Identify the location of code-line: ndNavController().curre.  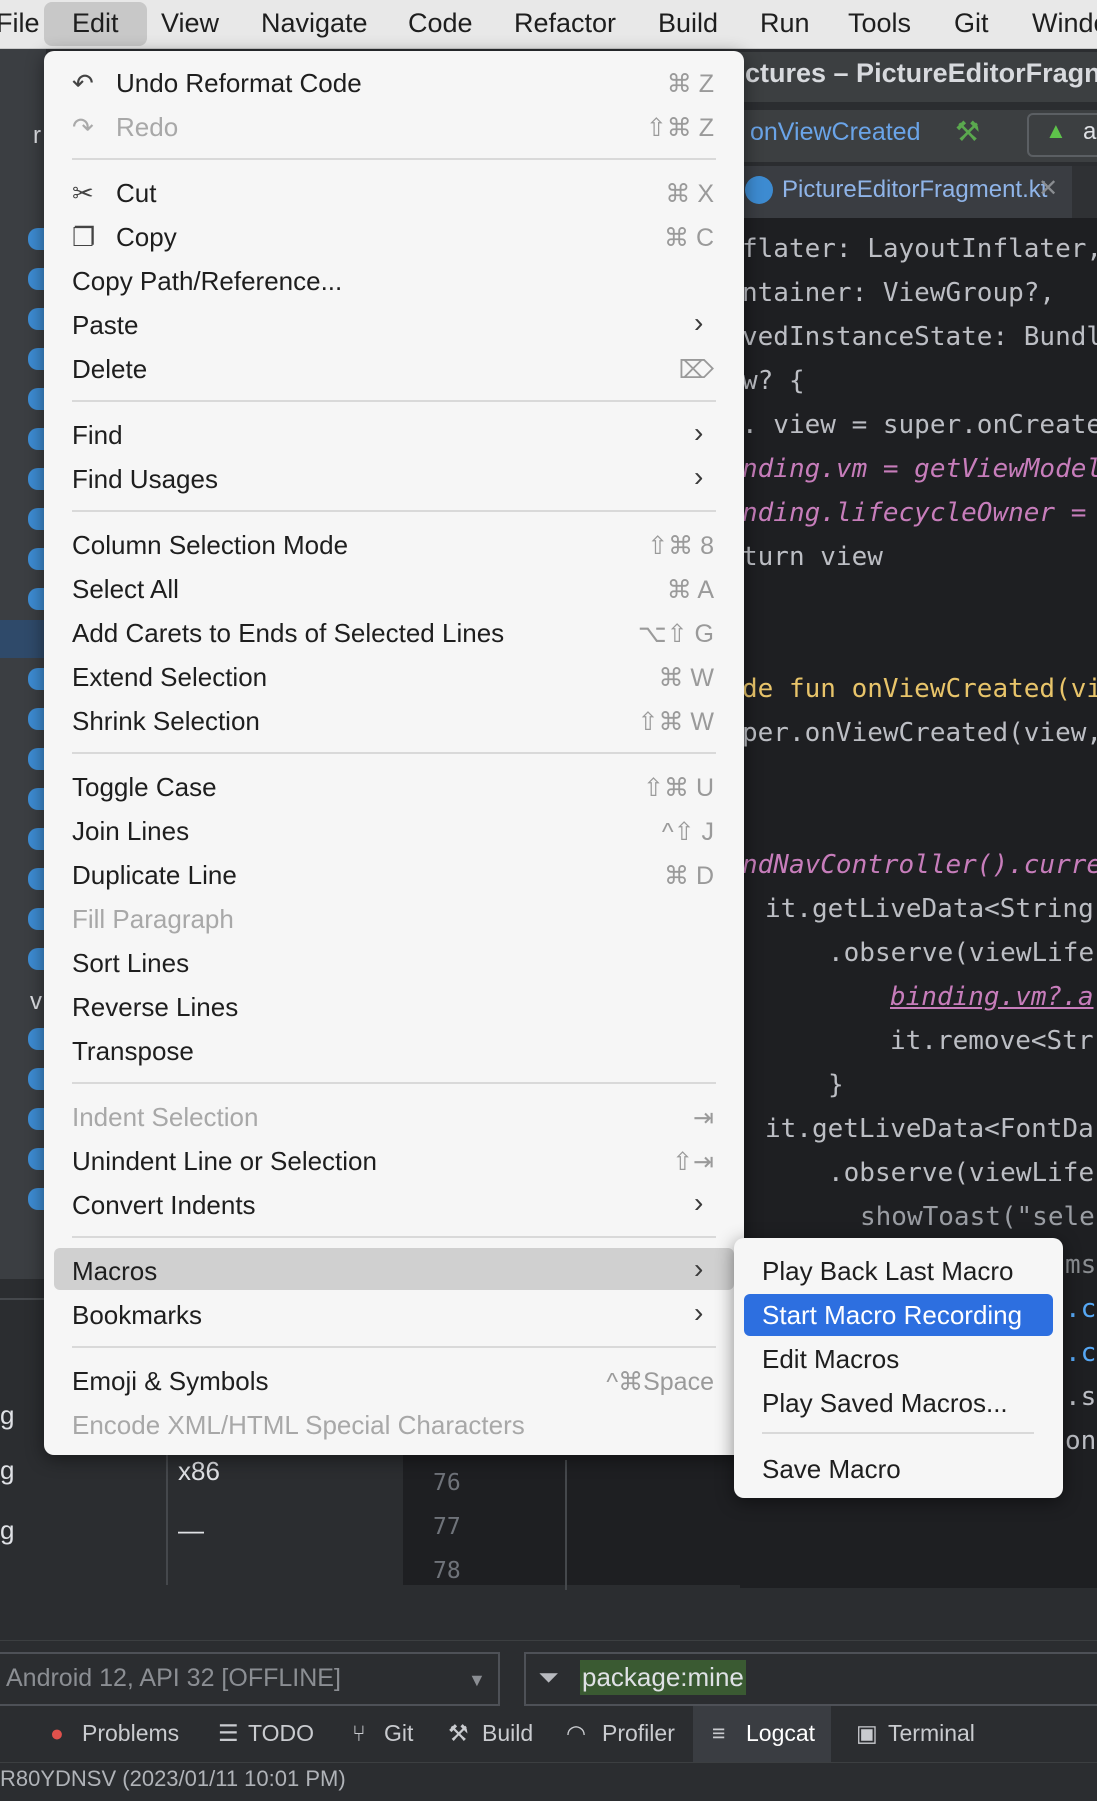
(919, 865).